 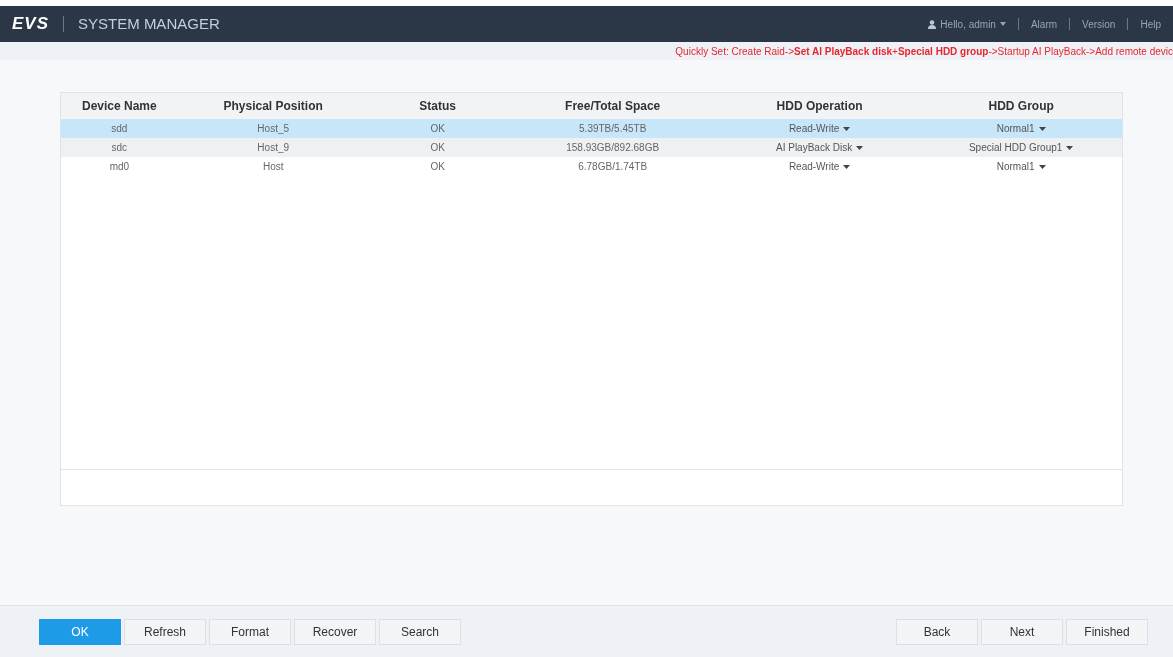 What do you see at coordinates (1021, 147) in the screenshot?
I see `dropdown: Special HDD Group1` at bounding box center [1021, 147].